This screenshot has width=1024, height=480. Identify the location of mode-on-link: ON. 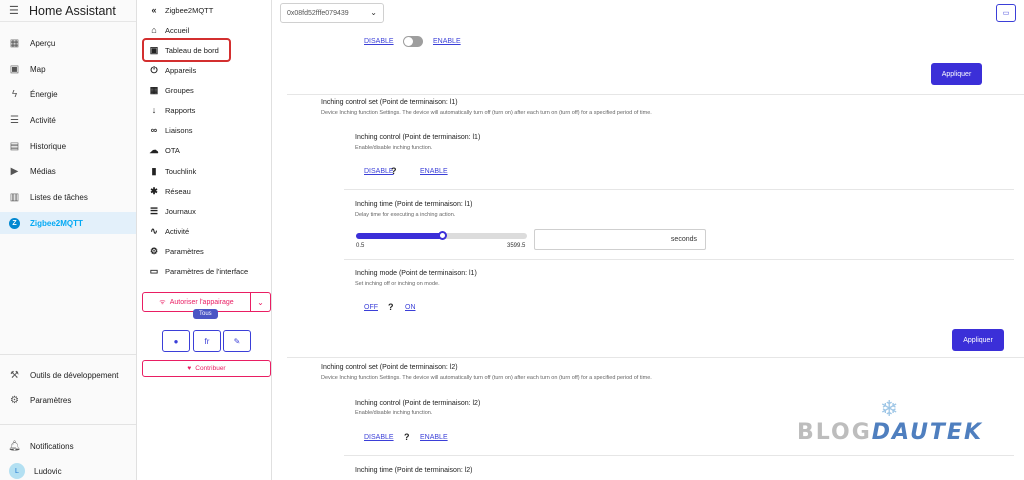
(410, 307).